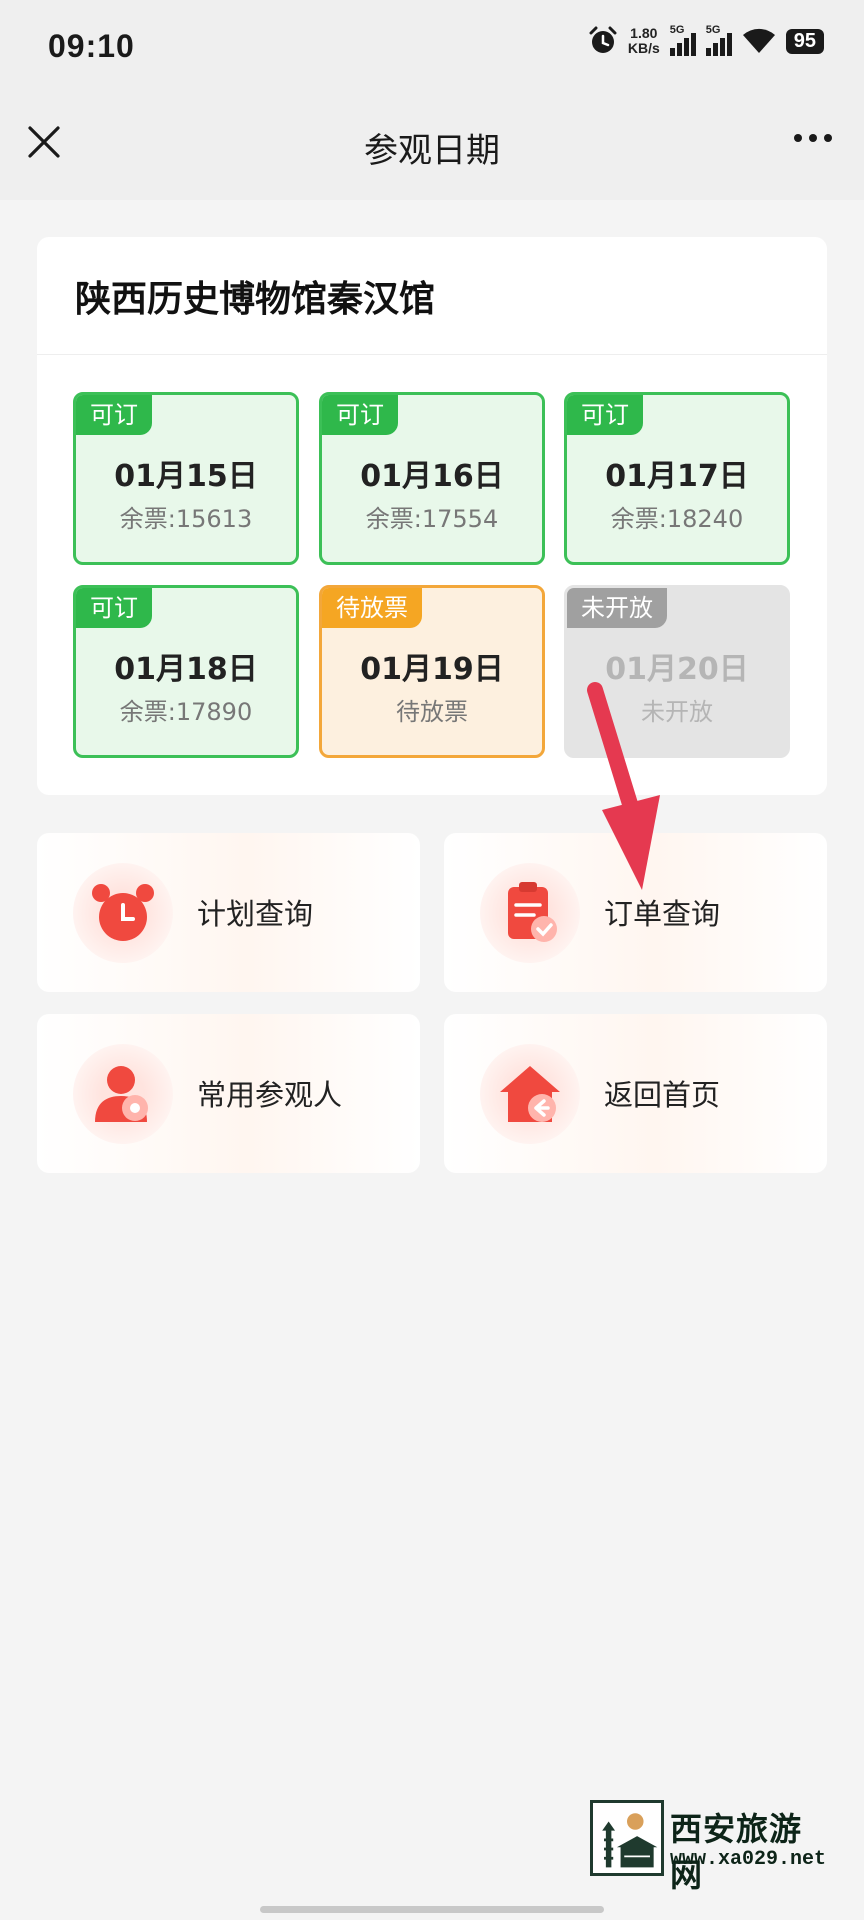  What do you see at coordinates (603, 39) in the screenshot?
I see `alarm-icon` at bounding box center [603, 39].